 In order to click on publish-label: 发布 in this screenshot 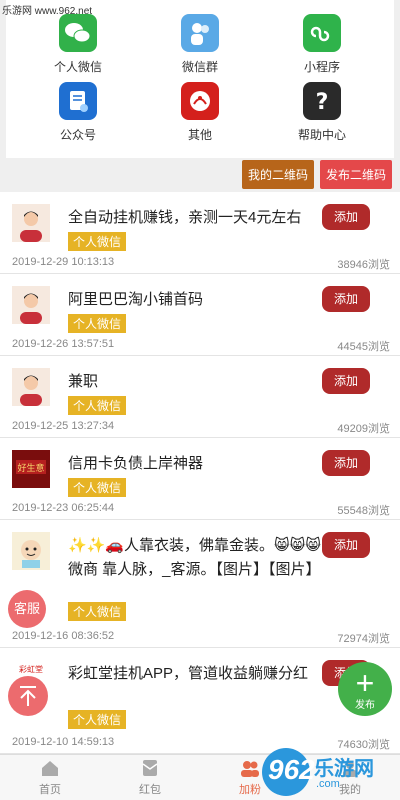, I will do `click(365, 705)`.